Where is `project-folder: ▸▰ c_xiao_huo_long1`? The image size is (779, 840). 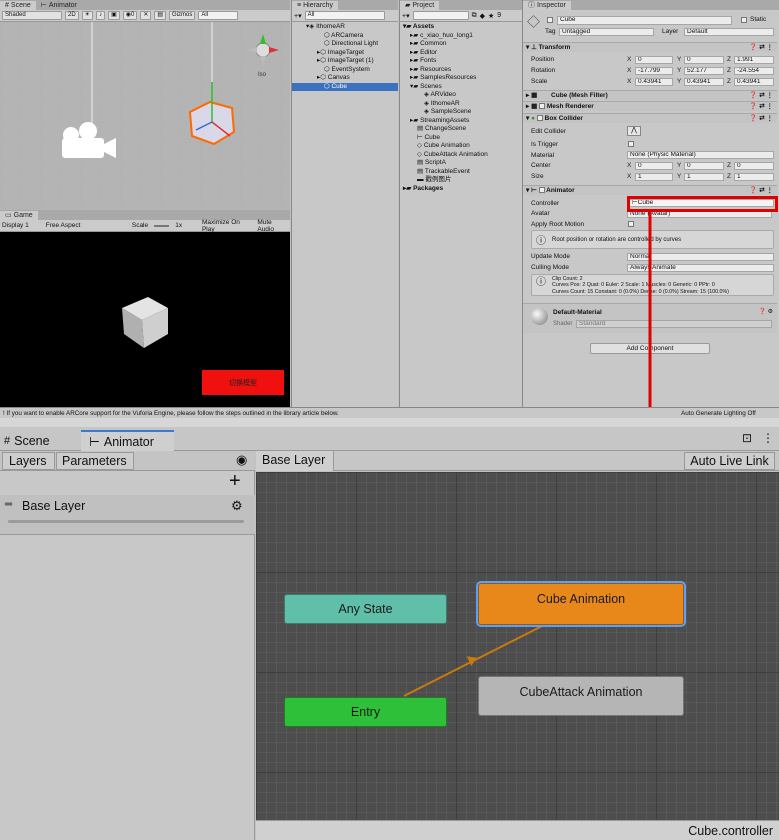
project-folder: ▸▰ c_xiao_huo_long1 is located at coordinates (461, 36).